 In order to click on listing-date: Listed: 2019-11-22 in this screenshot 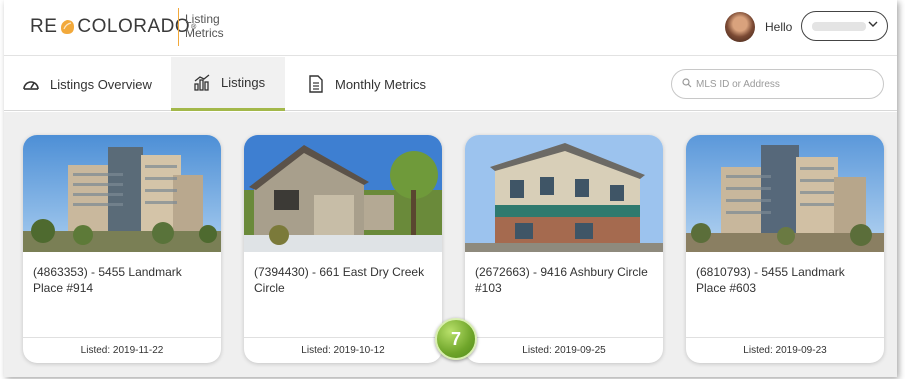, I will do `click(122, 350)`.